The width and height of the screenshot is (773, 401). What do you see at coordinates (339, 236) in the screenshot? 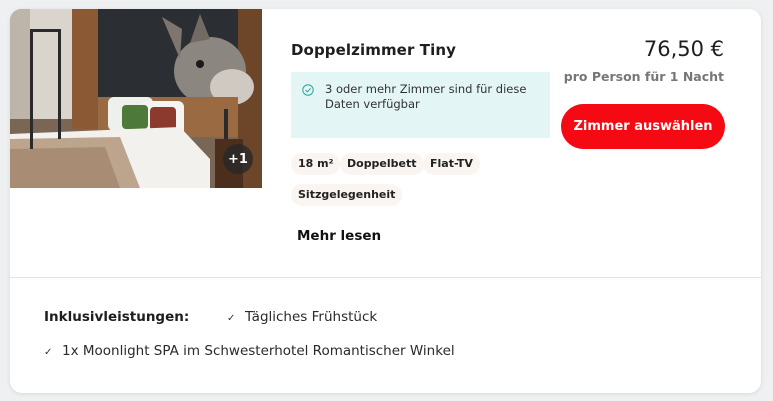
I see `read-more-link: Mehr lesen` at bounding box center [339, 236].